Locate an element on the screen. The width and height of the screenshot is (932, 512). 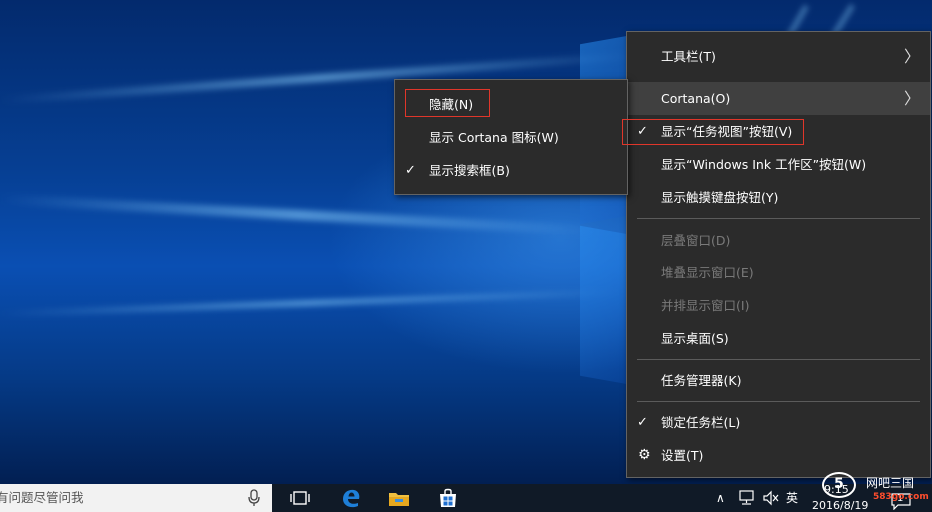
menu-item-show-windows-ink-button: 显示“Windows Ink 工作区”按钮(W) is located at coordinates (778, 164).